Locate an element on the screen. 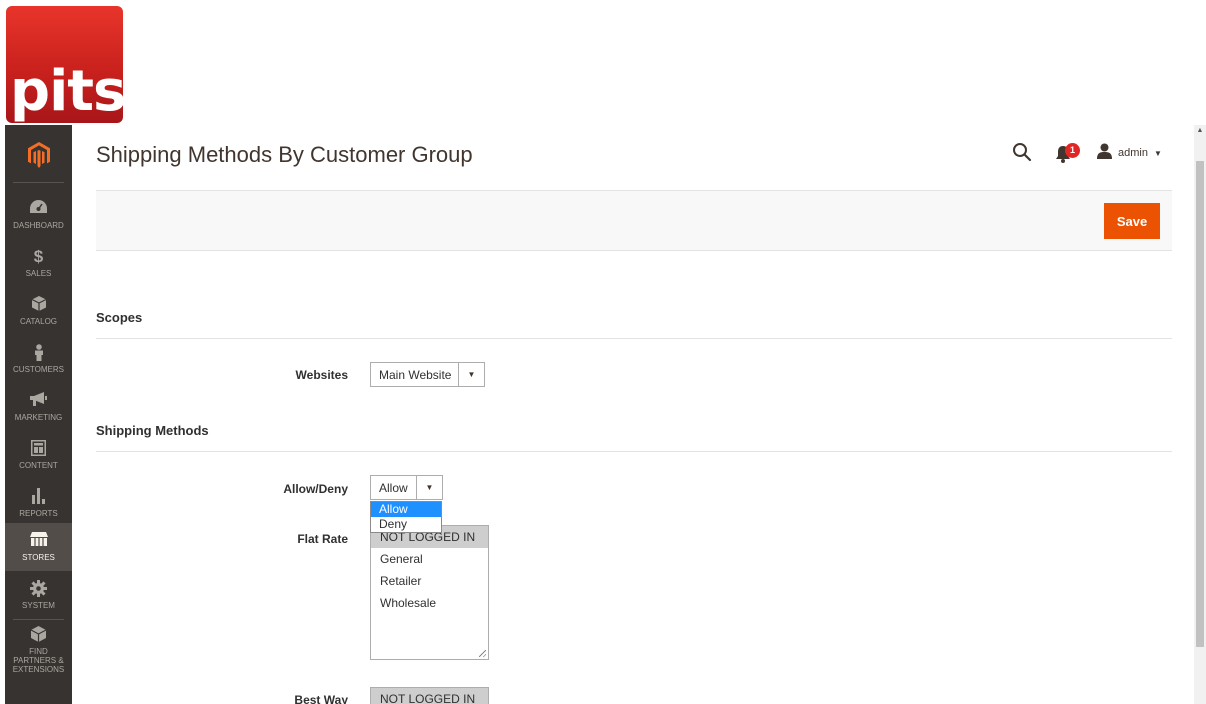  nav-sales: $ SALES is located at coordinates (38, 263).